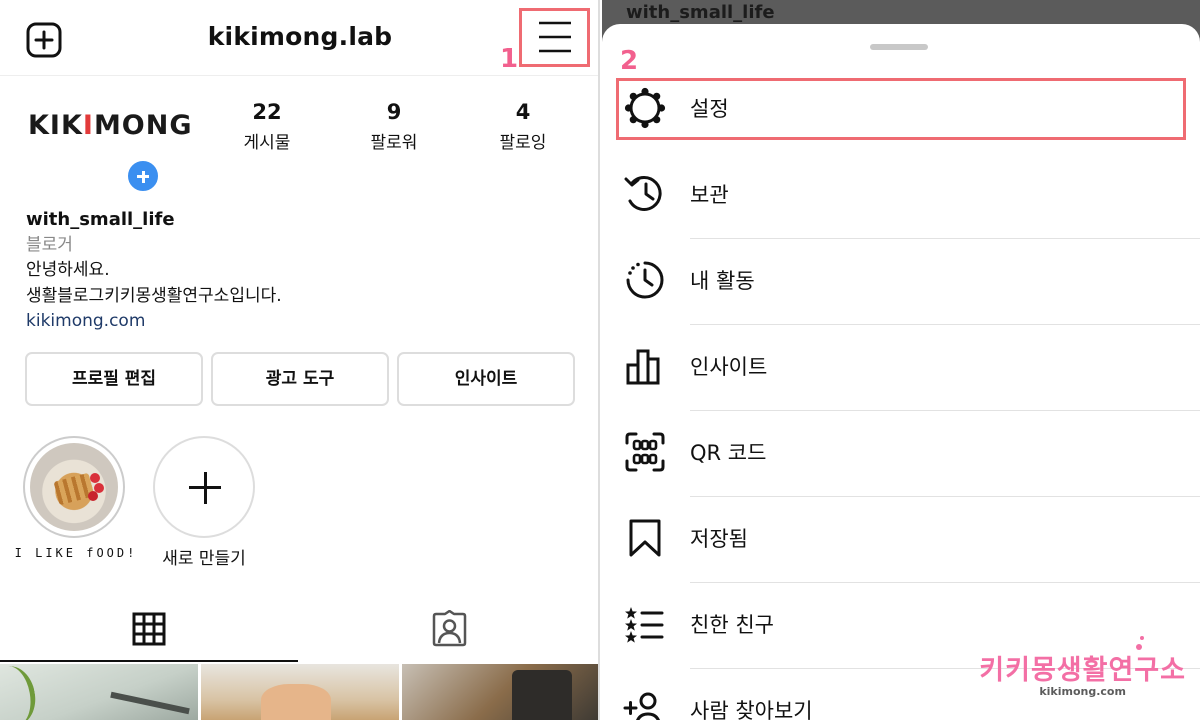  I want to click on close-friends-list-icon, so click(644, 625).